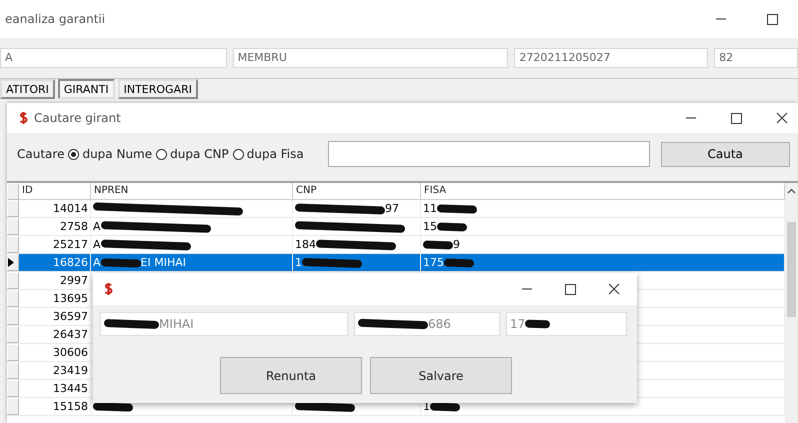 This screenshot has width=798, height=423. Describe the element at coordinates (55, 406) in the screenshot. I see `table-cell: 15158` at that location.